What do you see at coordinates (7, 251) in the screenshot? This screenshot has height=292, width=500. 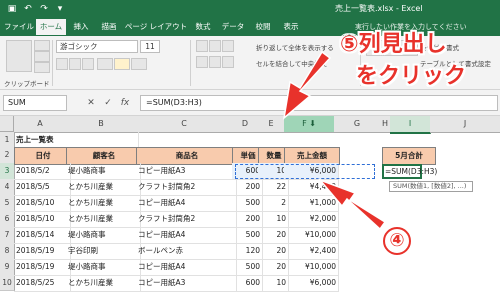 I see `row-header-8: 8` at bounding box center [7, 251].